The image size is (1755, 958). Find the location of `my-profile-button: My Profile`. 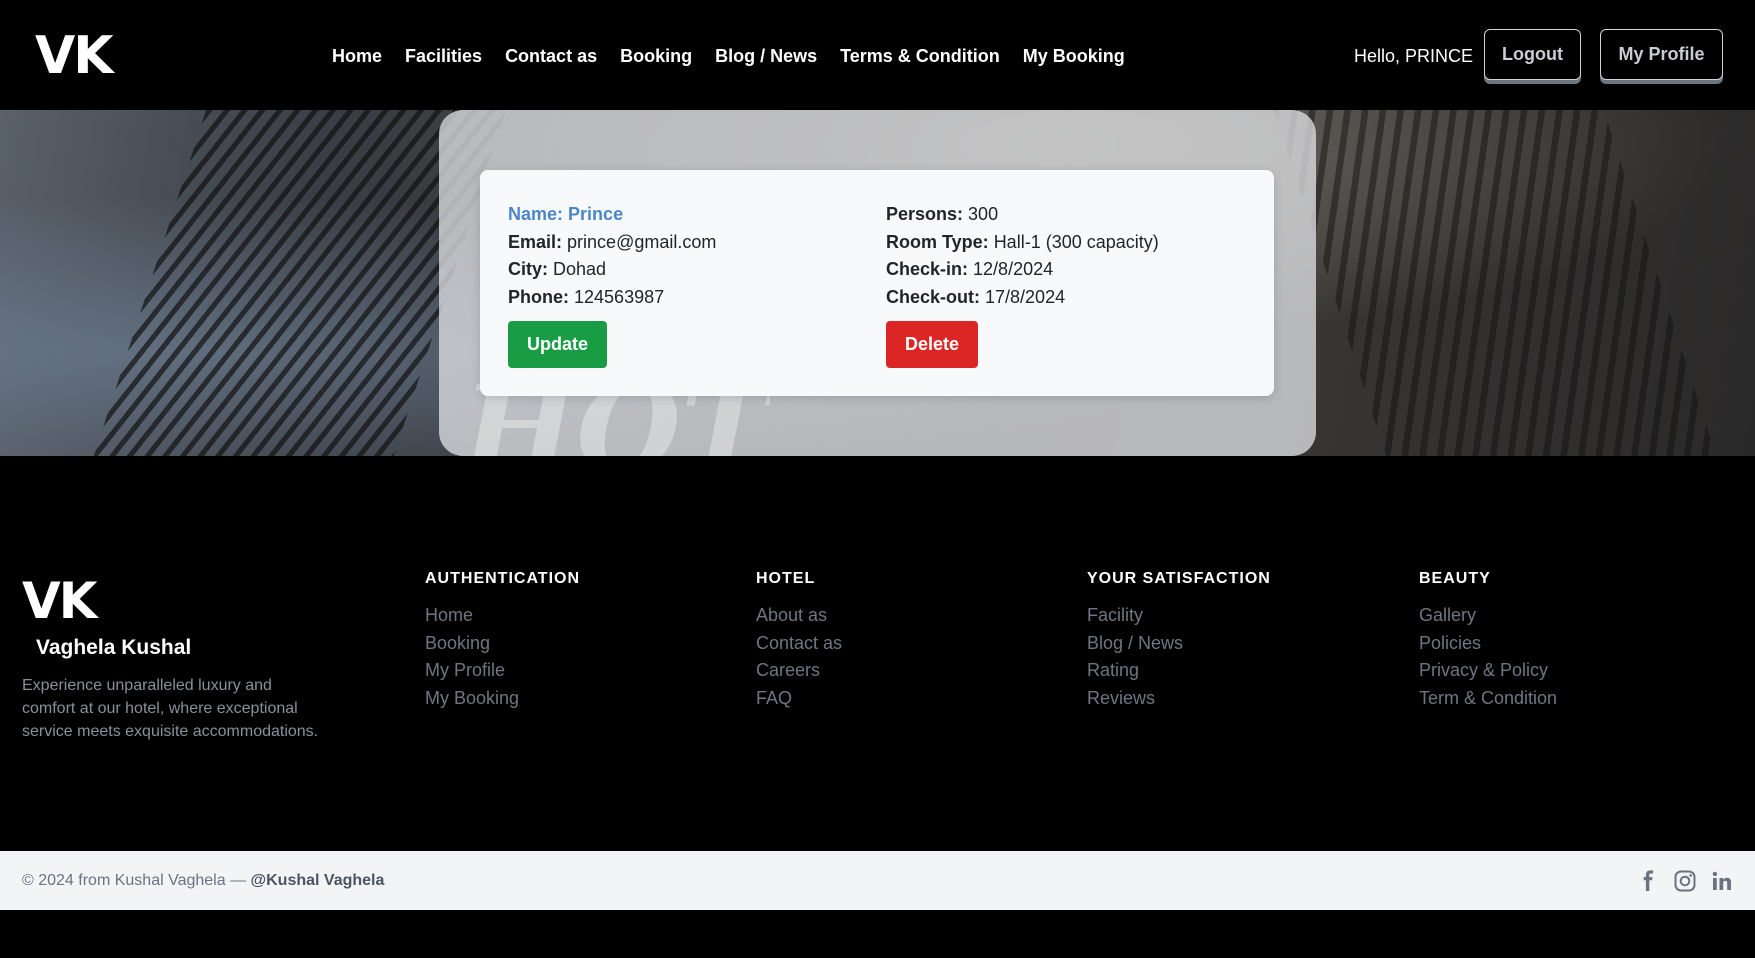

my-profile-button: My Profile is located at coordinates (1661, 54).